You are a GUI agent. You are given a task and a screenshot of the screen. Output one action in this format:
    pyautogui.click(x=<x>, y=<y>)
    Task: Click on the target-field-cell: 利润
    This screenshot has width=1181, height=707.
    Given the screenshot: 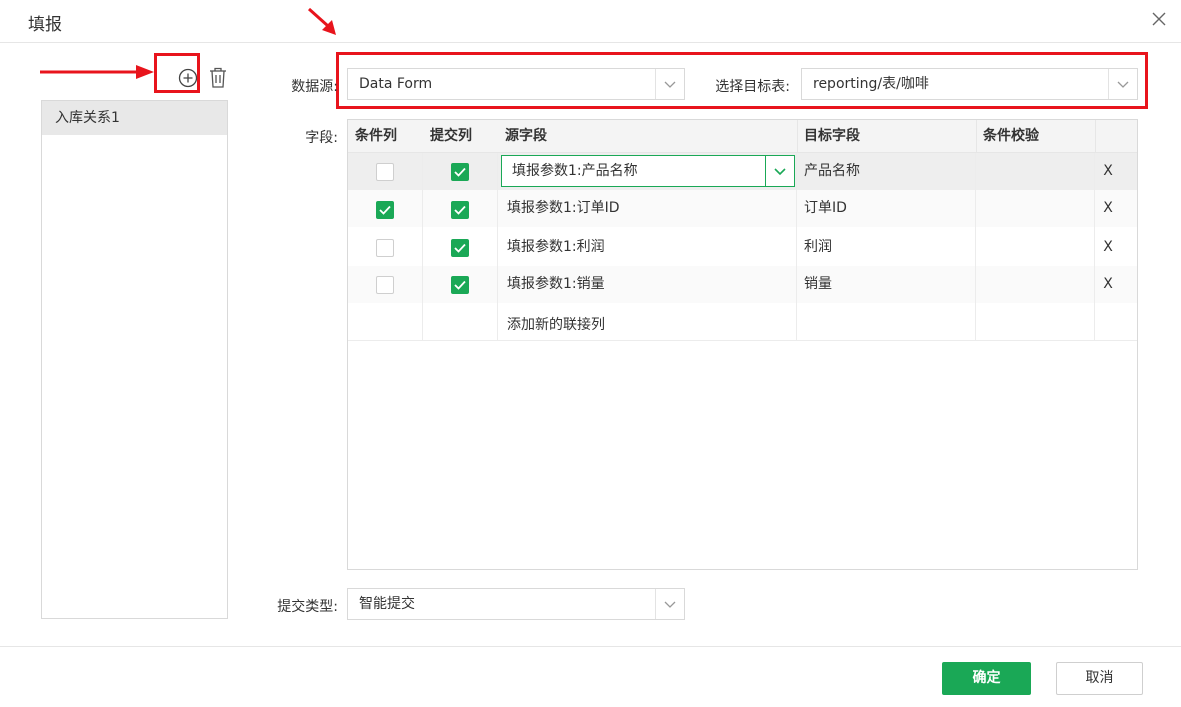 What is the action you would take?
    pyautogui.click(x=818, y=247)
    